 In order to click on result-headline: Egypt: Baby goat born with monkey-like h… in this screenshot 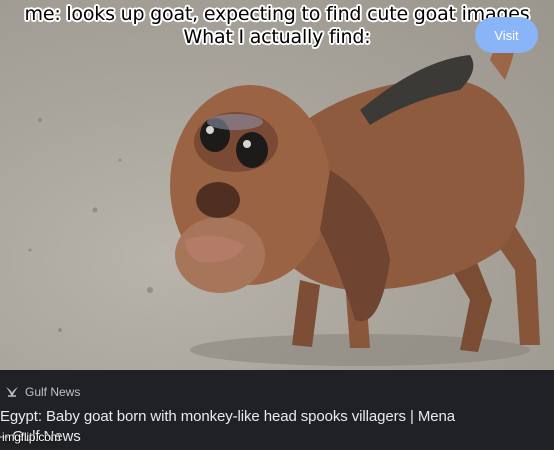, I will do `click(230, 427)`.